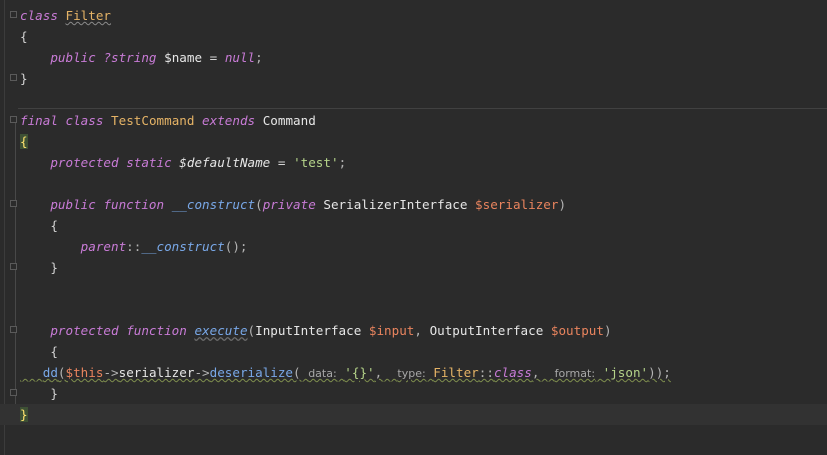 The height and width of the screenshot is (455, 827). What do you see at coordinates (413, 414) in the screenshot?
I see `current-line-highlight` at bounding box center [413, 414].